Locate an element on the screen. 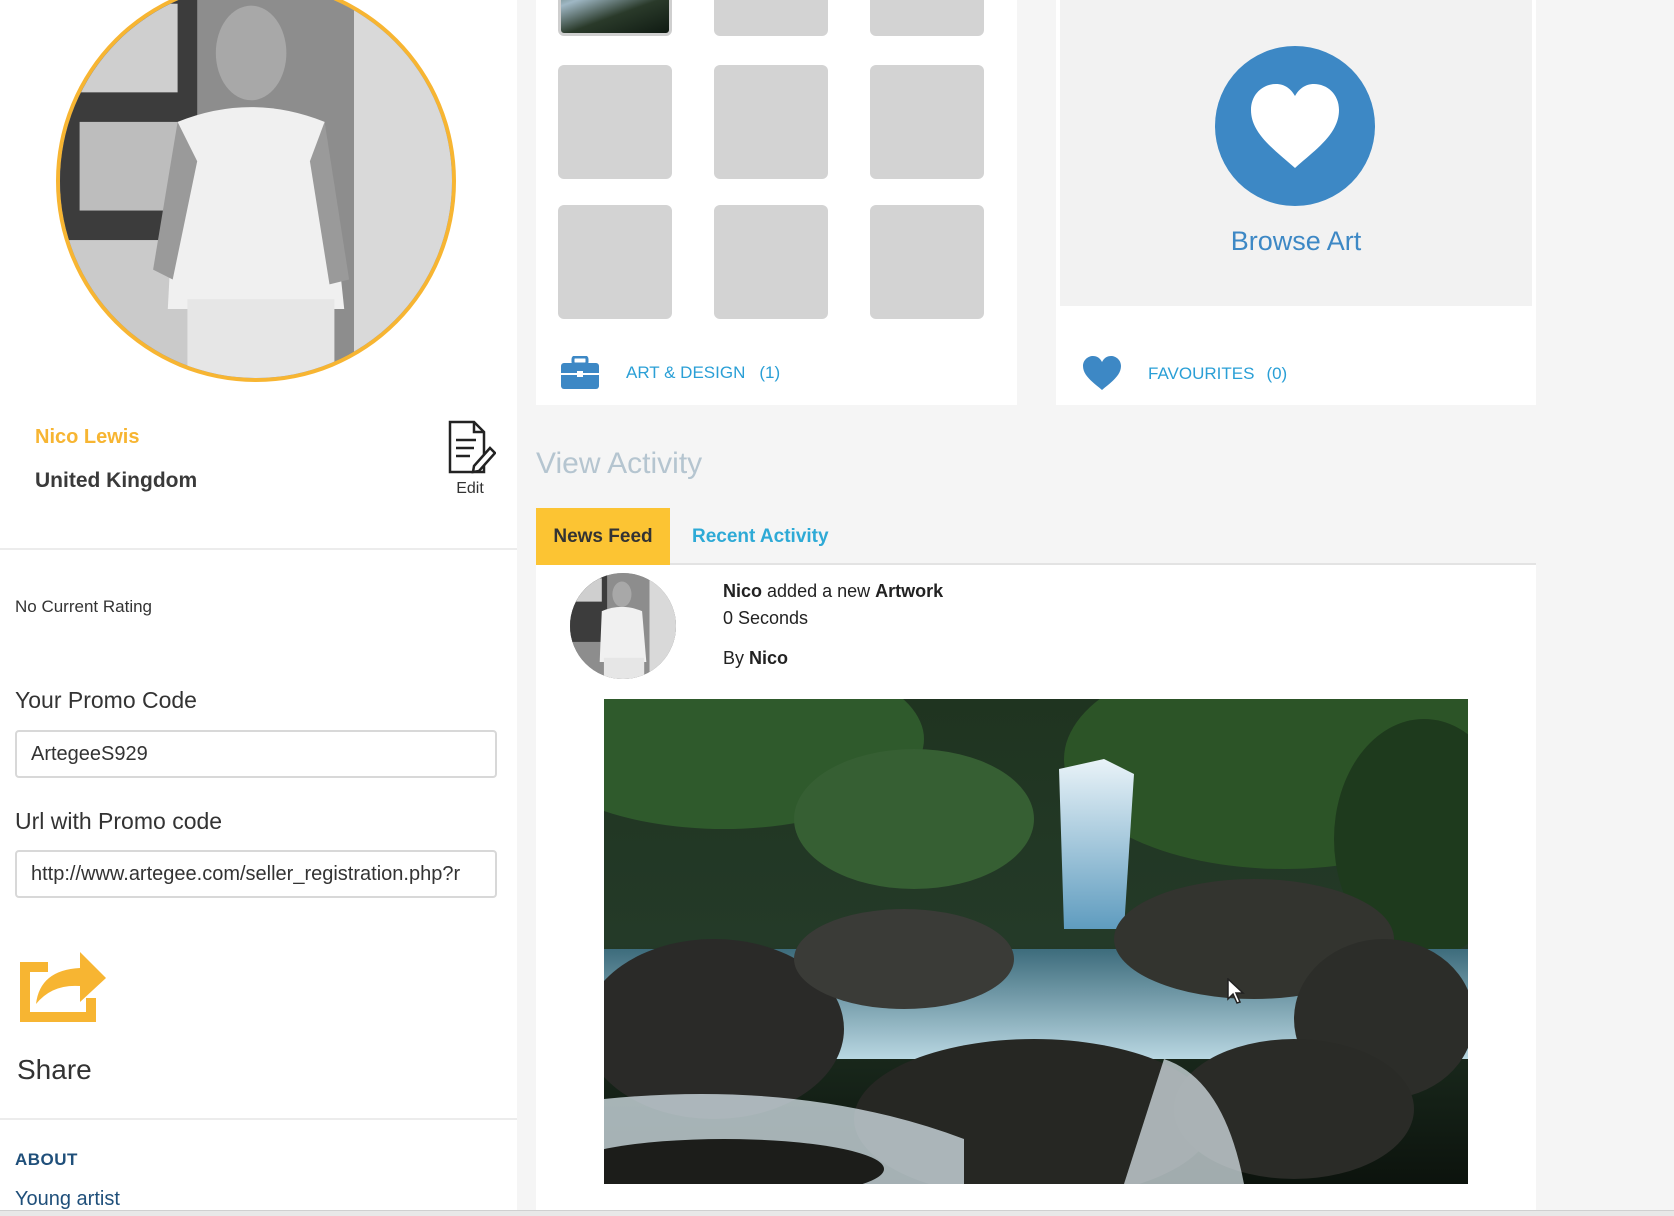  profile-avatar is located at coordinates (256, 191).